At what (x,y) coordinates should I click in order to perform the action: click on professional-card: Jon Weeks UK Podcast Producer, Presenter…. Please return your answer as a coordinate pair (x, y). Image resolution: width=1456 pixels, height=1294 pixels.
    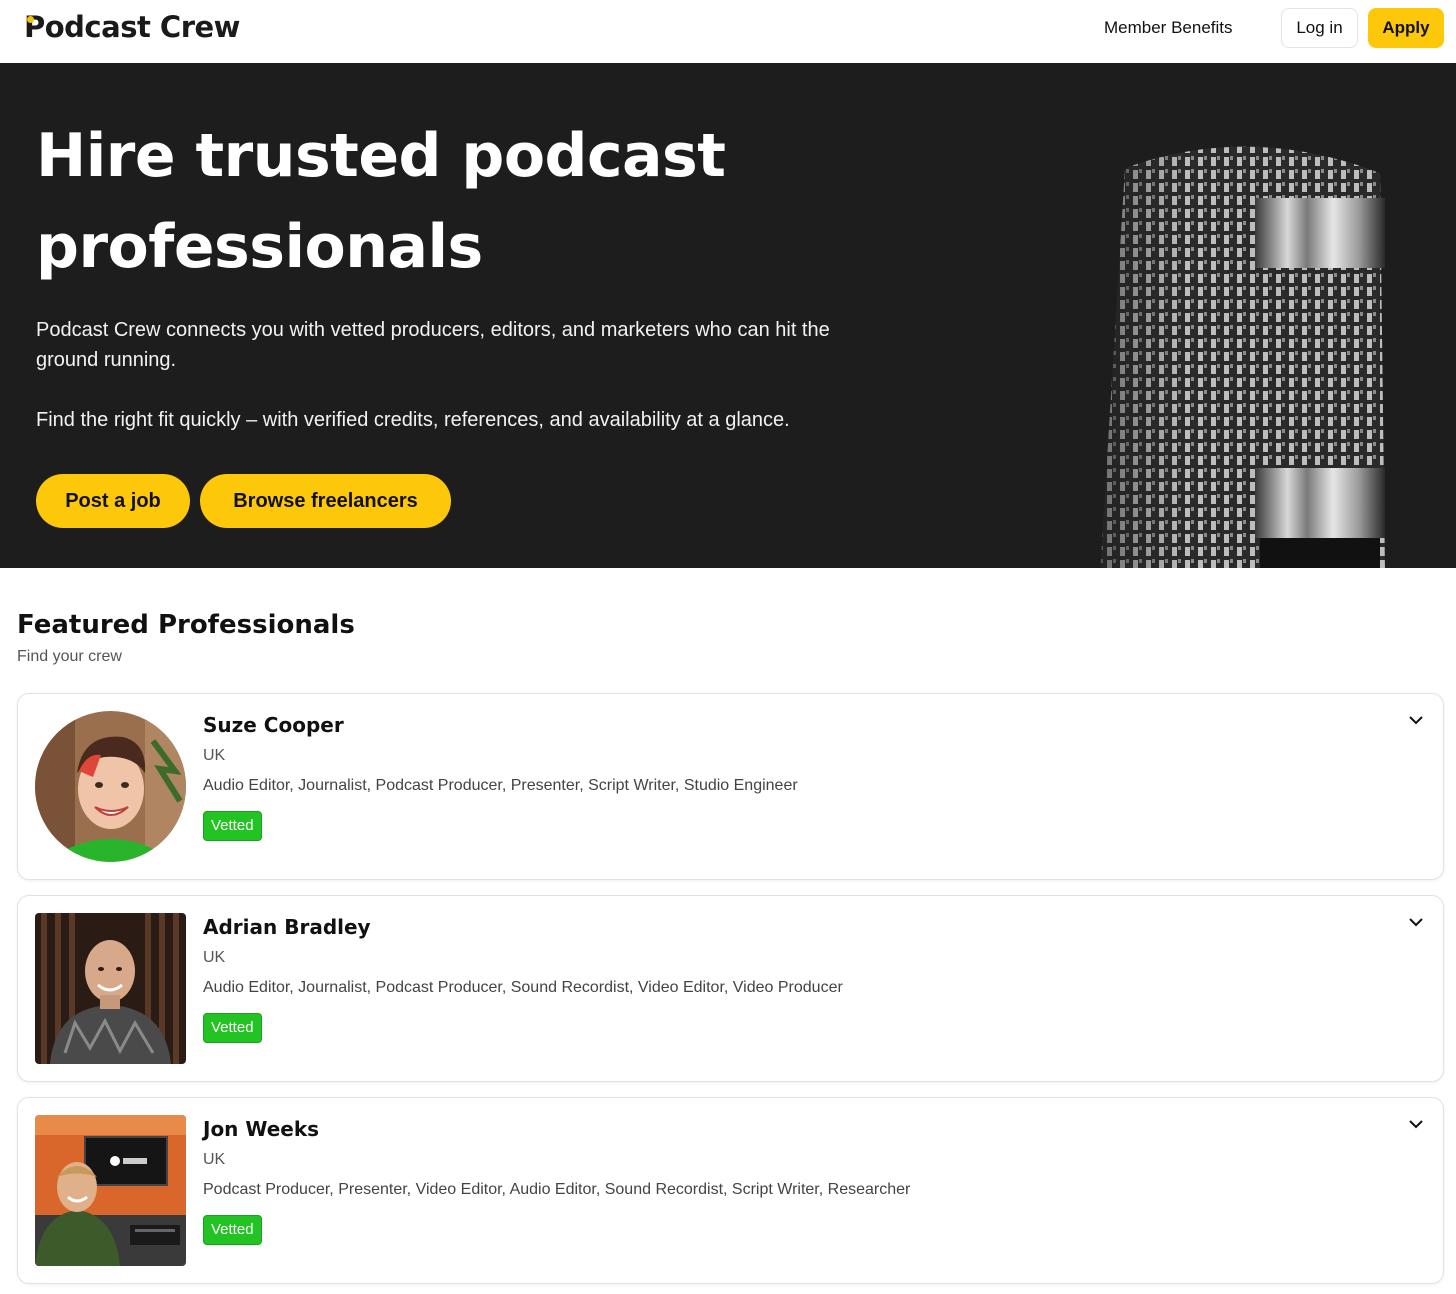
    Looking at the image, I should click on (730, 1190).